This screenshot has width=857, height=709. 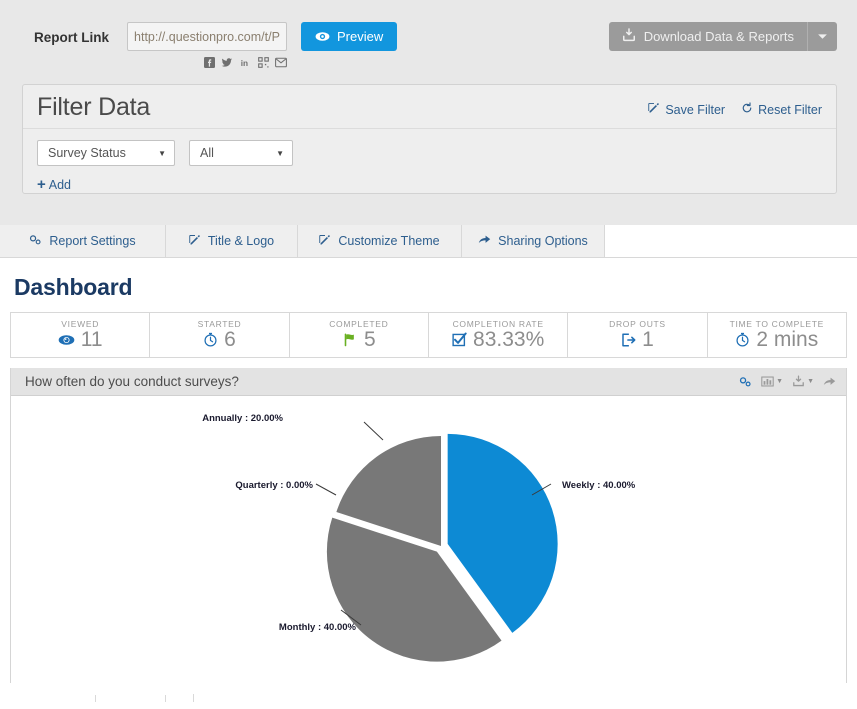 I want to click on stat-card-drop-outs: DROP OUTS 1, so click(x=638, y=335).